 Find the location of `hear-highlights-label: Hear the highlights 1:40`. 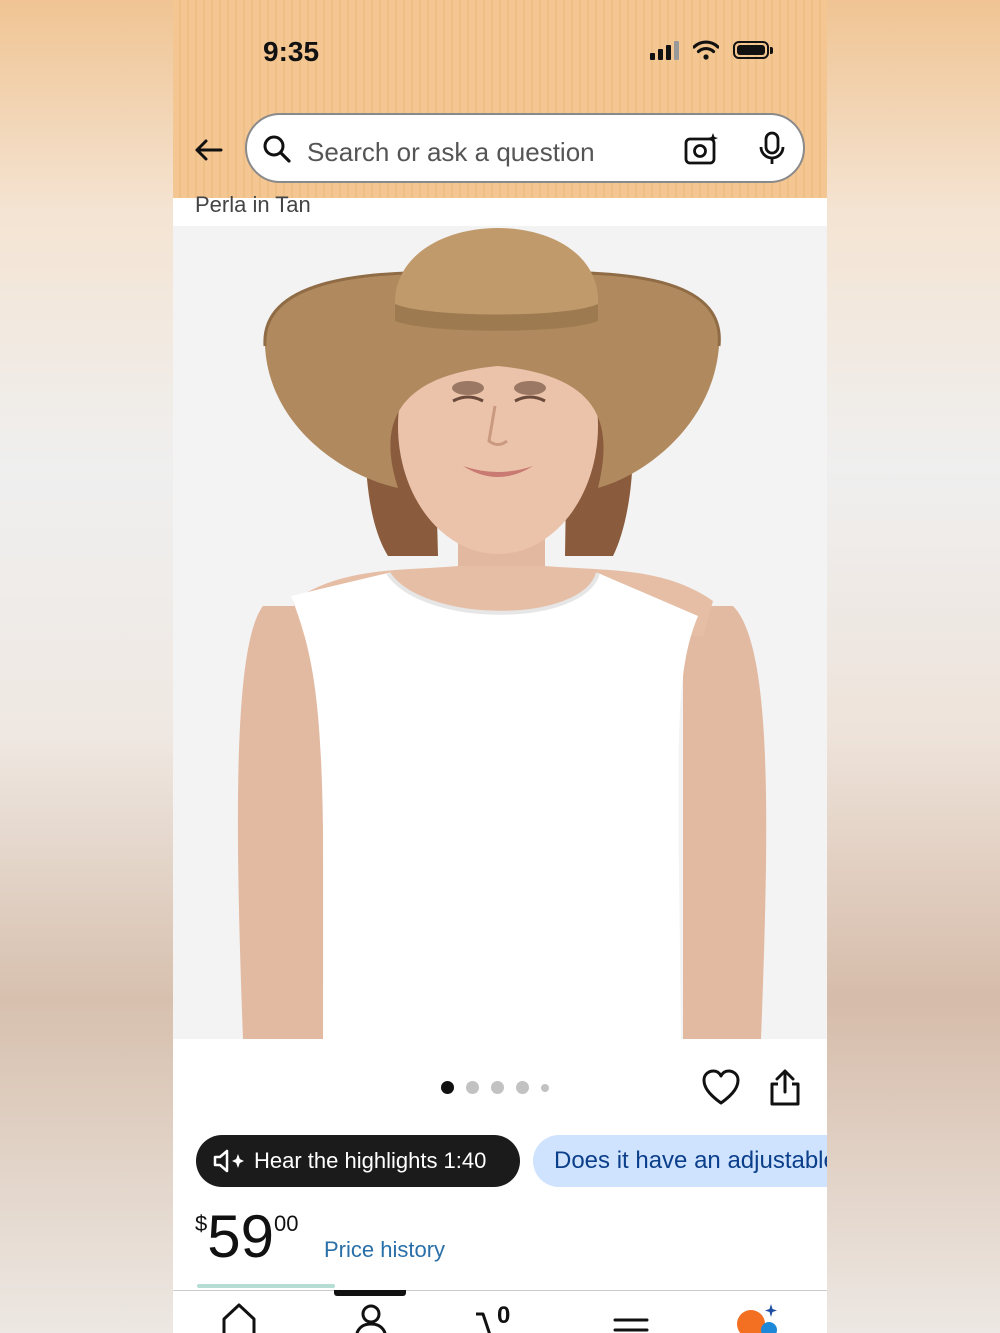

hear-highlights-label: Hear the highlights 1:40 is located at coordinates (370, 1160).